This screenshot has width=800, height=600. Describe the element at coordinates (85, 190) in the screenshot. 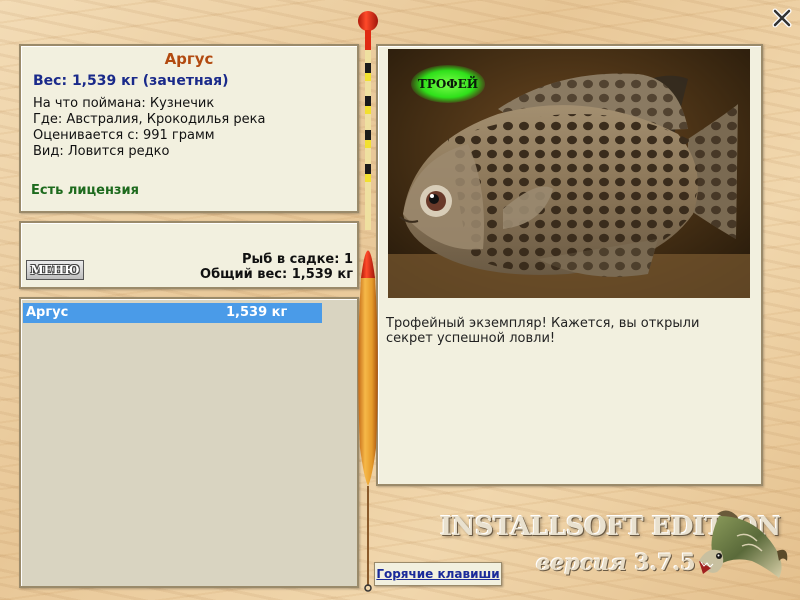

I see `license-status: Есть лицензия` at that location.